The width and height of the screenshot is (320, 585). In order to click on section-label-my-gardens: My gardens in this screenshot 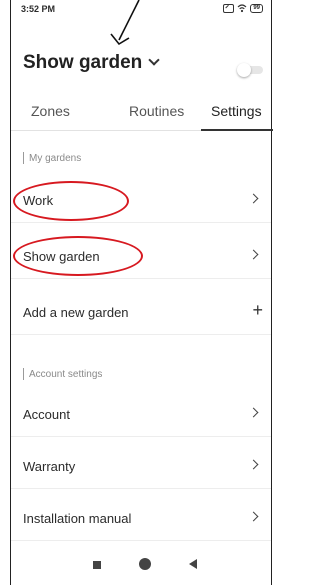, I will do `click(55, 158)`.